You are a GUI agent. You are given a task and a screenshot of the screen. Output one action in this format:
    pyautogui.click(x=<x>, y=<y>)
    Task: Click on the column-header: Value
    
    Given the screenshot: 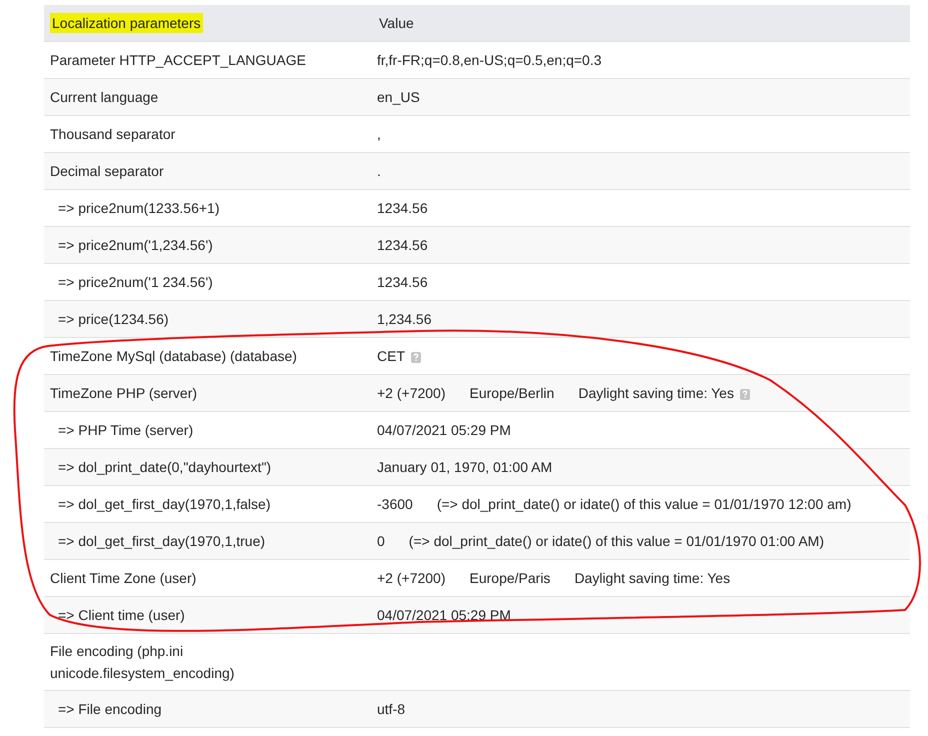 What is the action you would take?
    pyautogui.click(x=396, y=23)
    